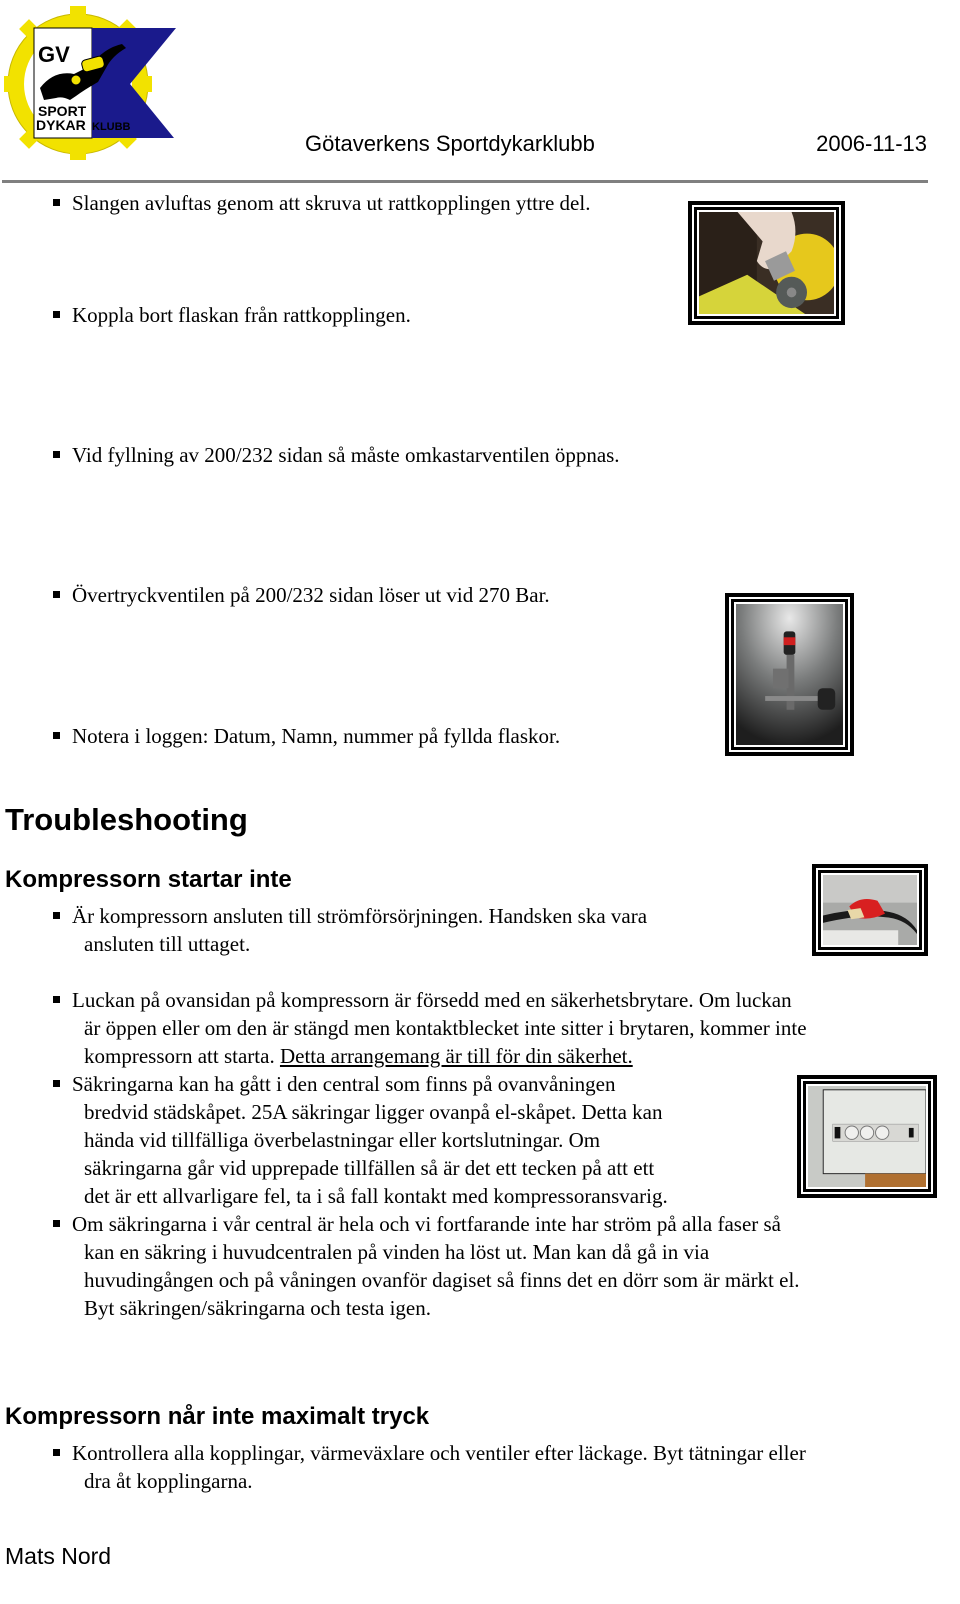  I want to click on club-logo: GV SPORT DYKAR KLUBB, so click(90, 82).